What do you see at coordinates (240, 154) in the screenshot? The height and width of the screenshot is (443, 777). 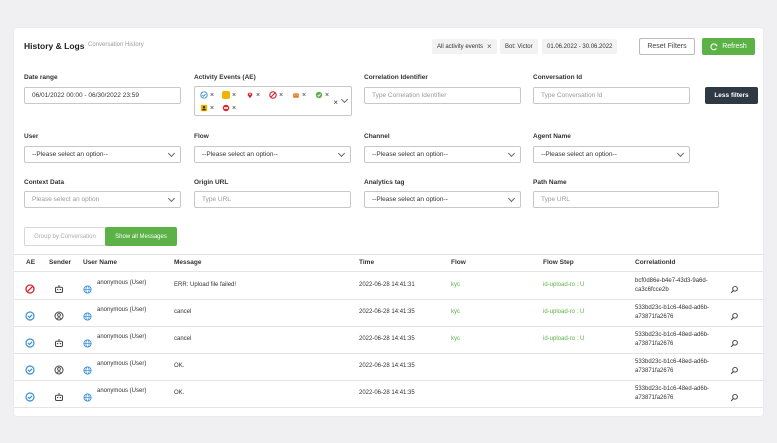 I see `flow-select-value: --Please select an option--` at bounding box center [240, 154].